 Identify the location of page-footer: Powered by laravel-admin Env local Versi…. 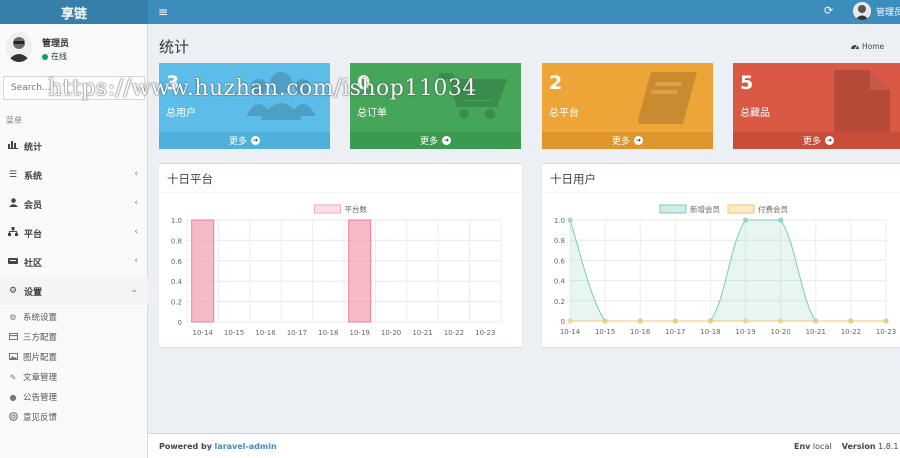
(524, 445).